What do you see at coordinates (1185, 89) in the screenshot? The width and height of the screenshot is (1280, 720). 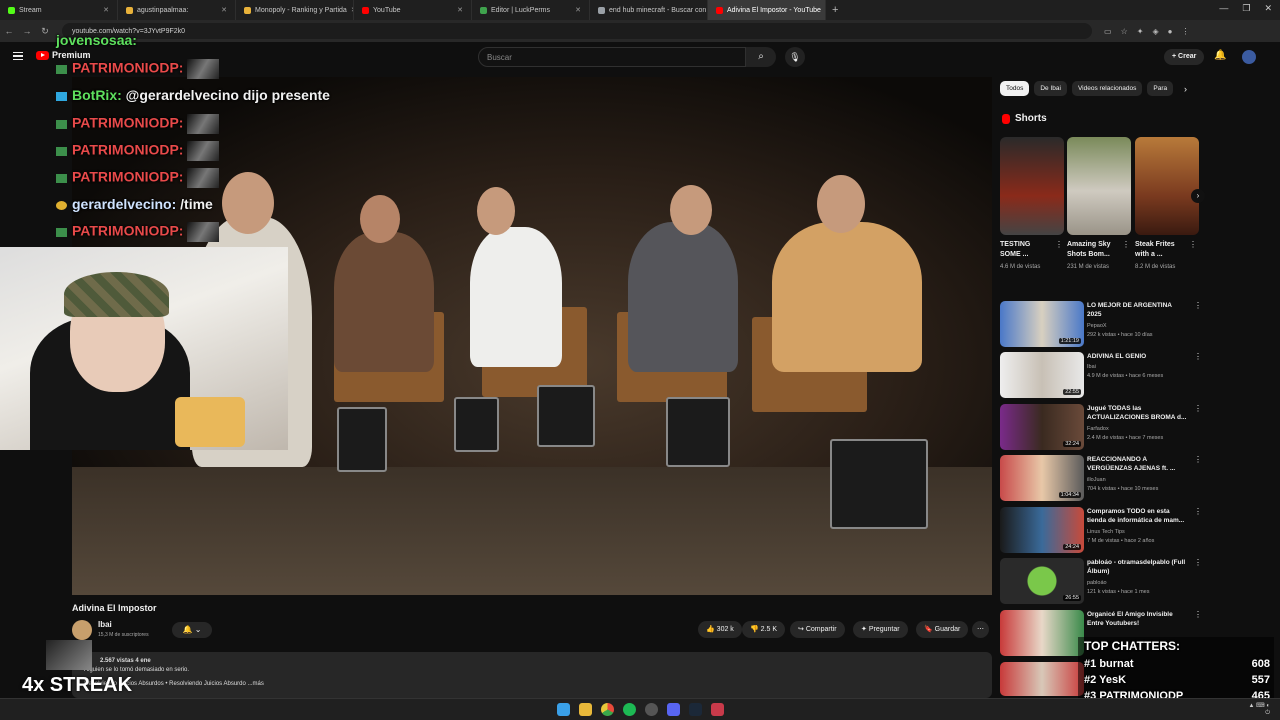 I see `chevron-right-icon: ›` at bounding box center [1185, 89].